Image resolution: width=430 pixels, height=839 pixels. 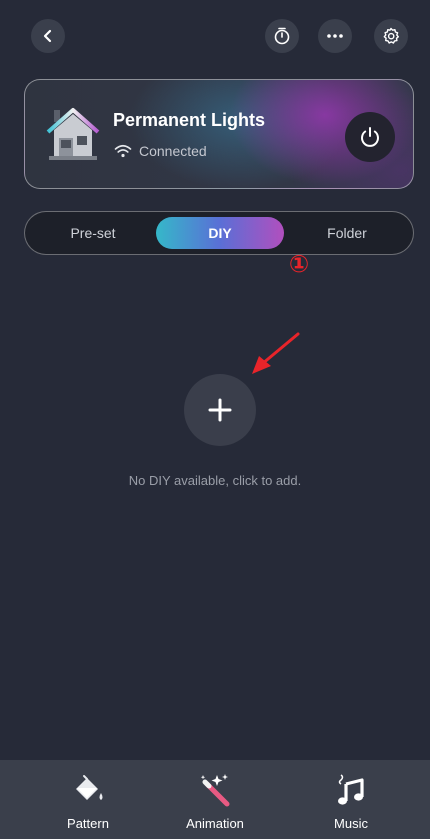 I want to click on more-button, so click(x=335, y=36).